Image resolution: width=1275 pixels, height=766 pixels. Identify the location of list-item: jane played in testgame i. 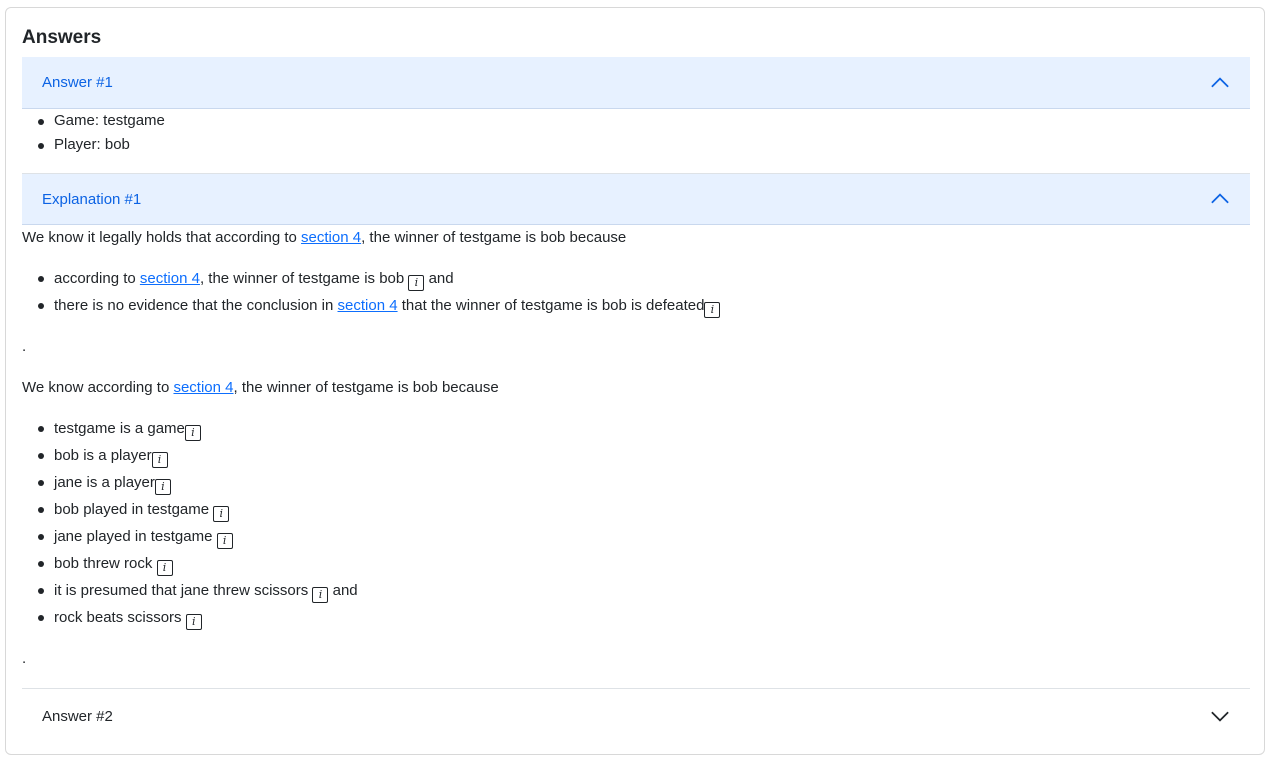
(190, 536).